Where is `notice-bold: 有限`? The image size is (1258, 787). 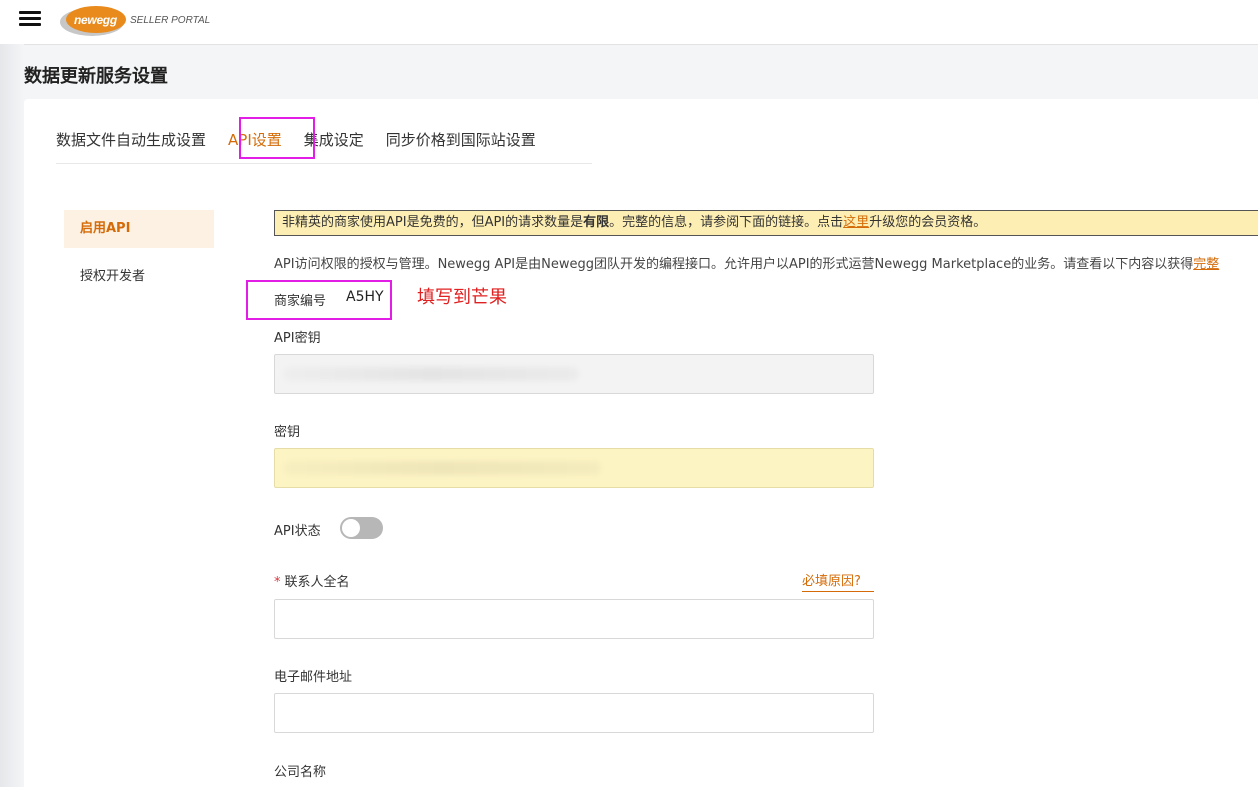 notice-bold: 有限 is located at coordinates (596, 222).